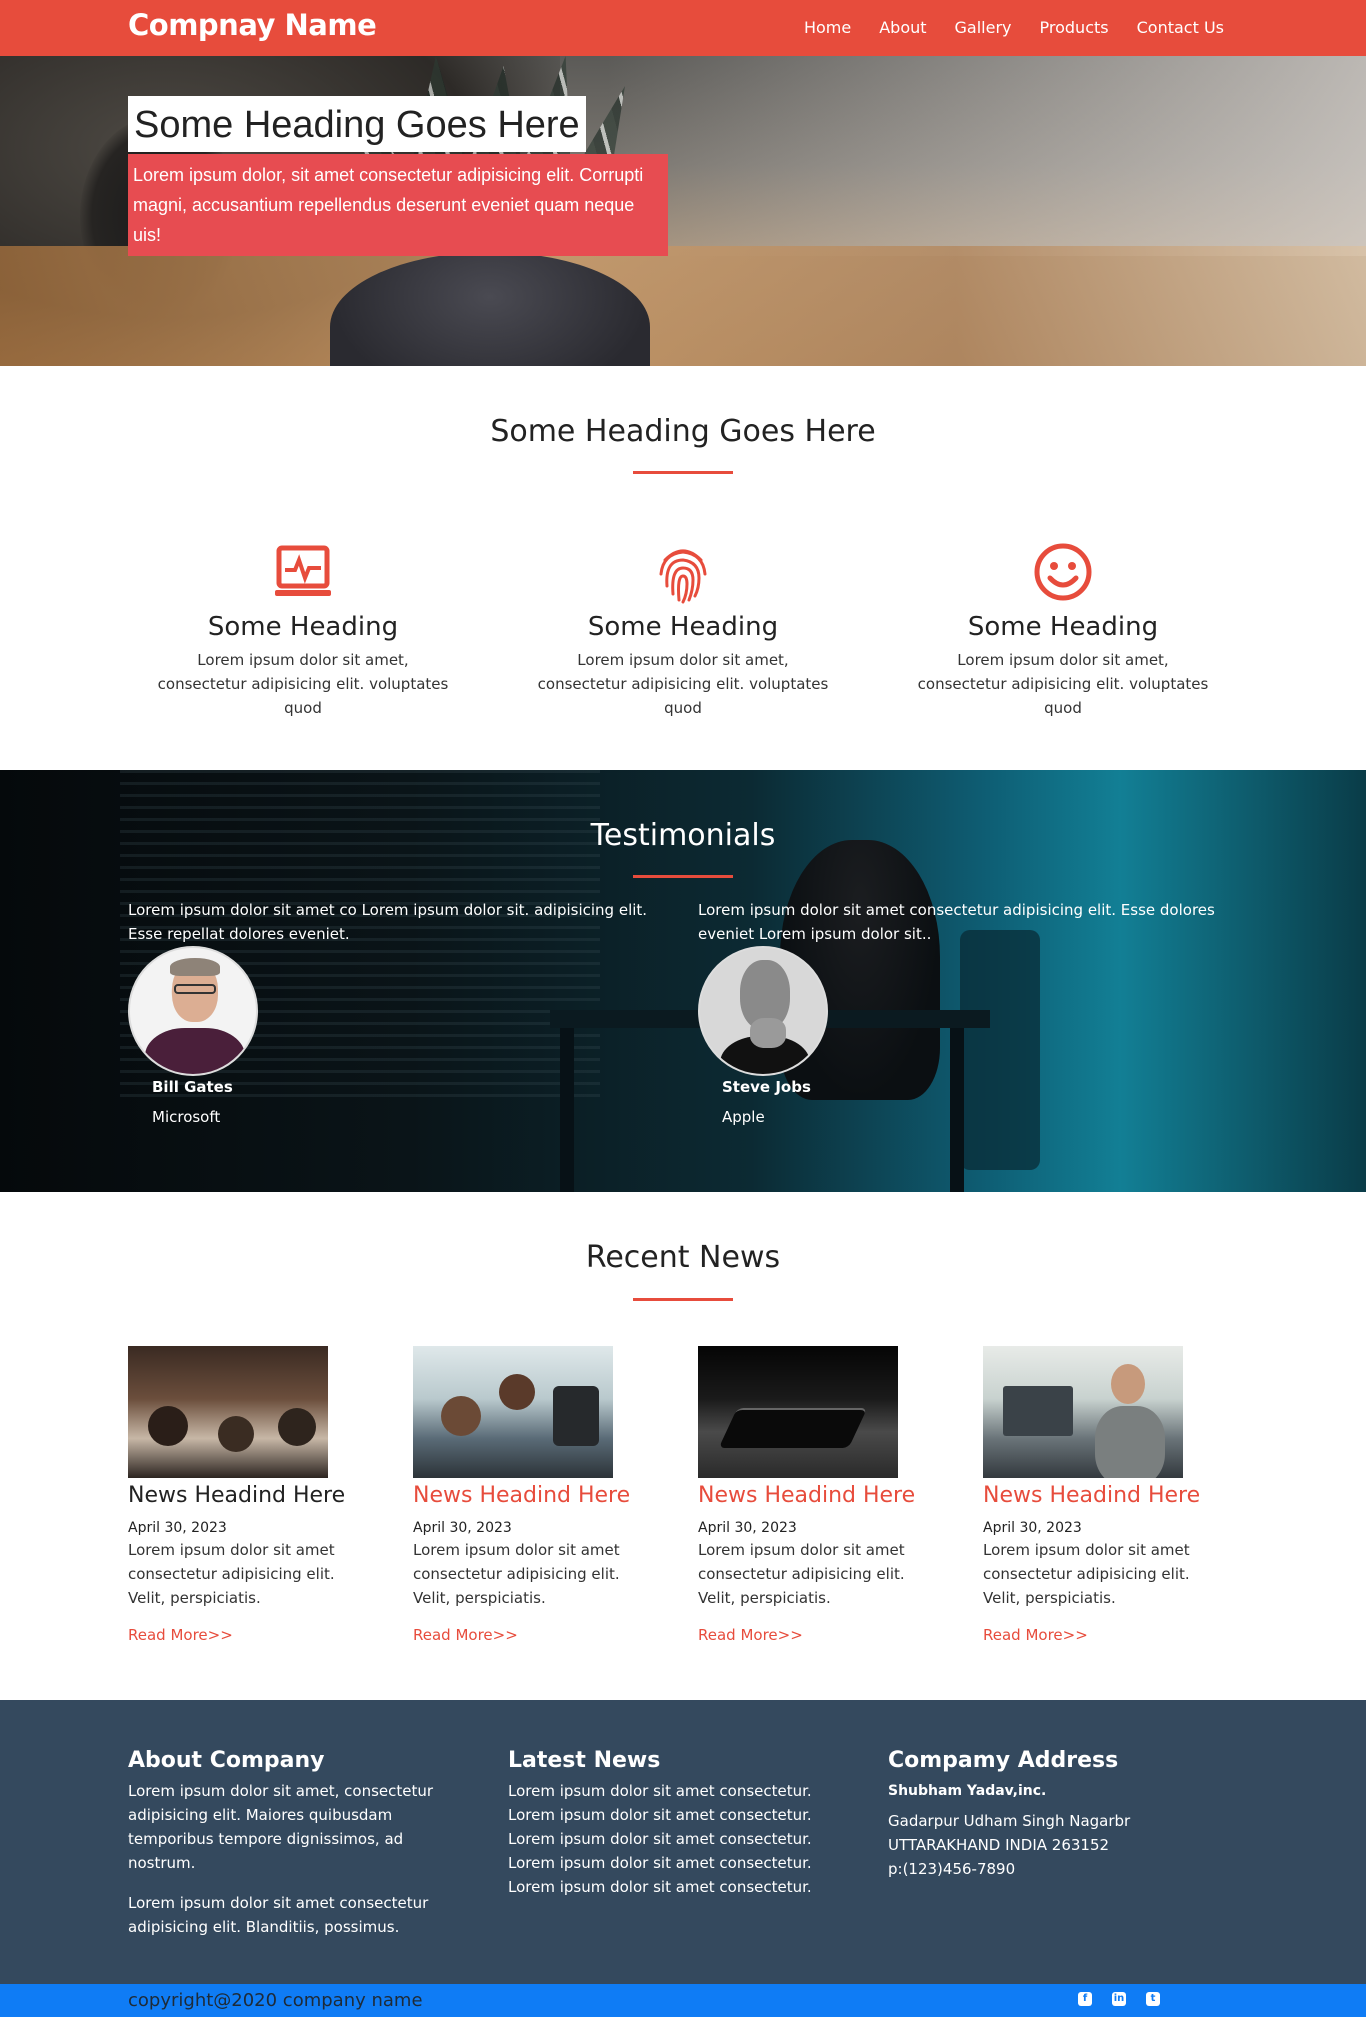 This screenshot has width=1366, height=2017. What do you see at coordinates (827, 27) in the screenshot?
I see `nav-home: Home` at bounding box center [827, 27].